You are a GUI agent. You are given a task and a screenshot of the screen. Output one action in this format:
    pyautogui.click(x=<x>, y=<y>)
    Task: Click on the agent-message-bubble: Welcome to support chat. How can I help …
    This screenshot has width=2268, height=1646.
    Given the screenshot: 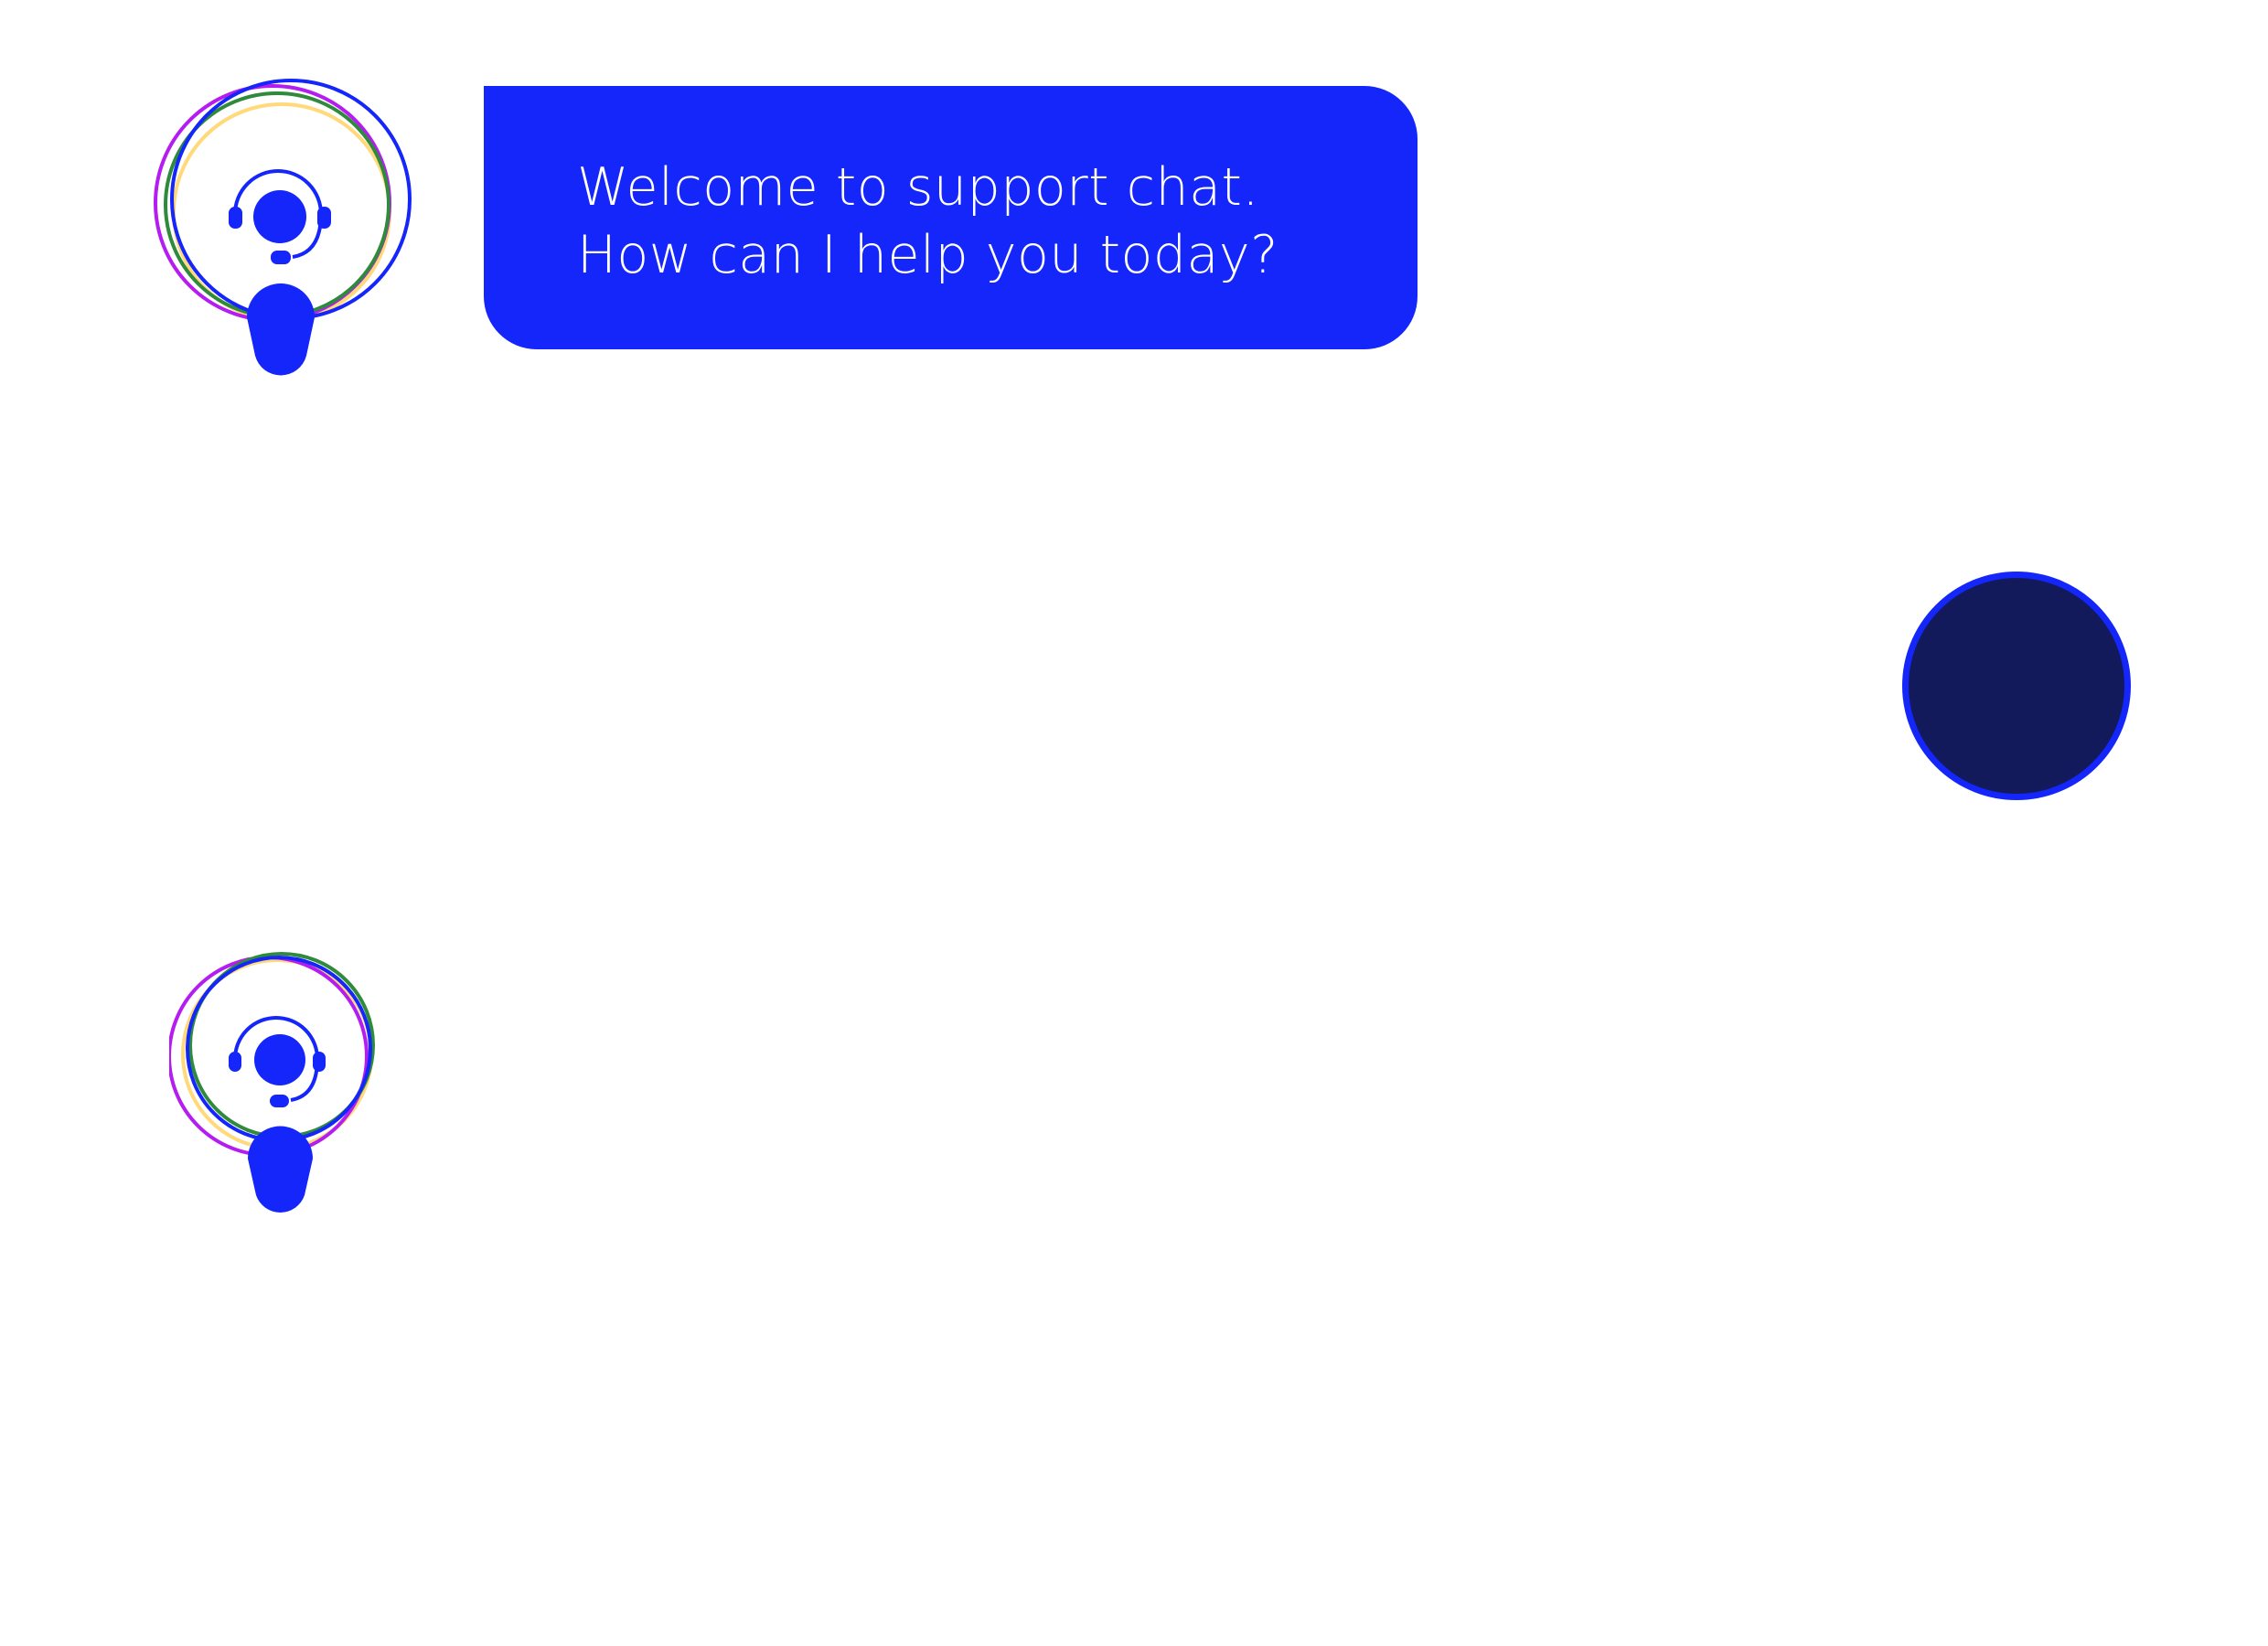 What is the action you would take?
    pyautogui.click(x=951, y=217)
    